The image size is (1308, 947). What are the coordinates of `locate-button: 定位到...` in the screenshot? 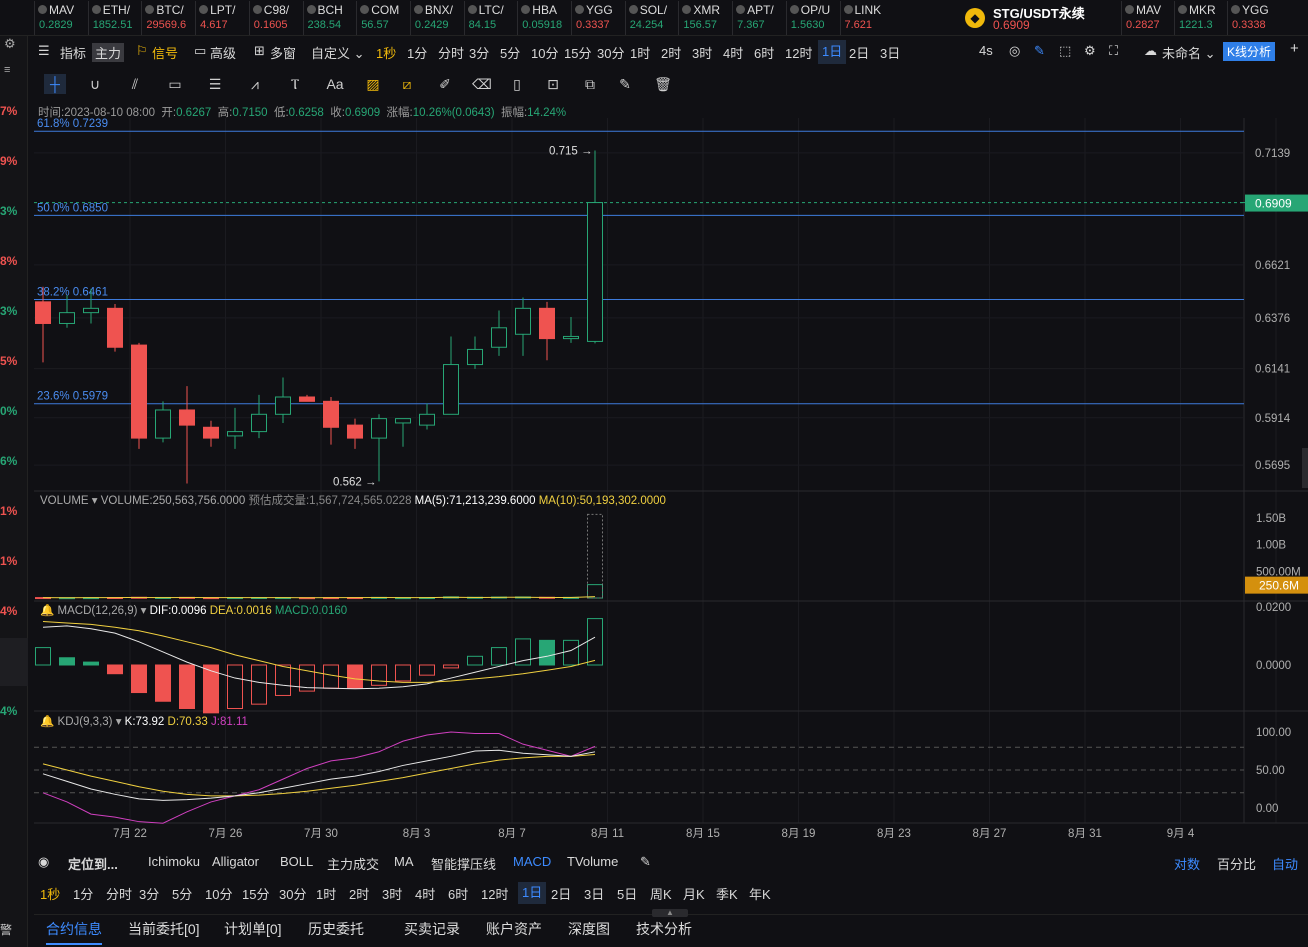 It's located at (93, 863).